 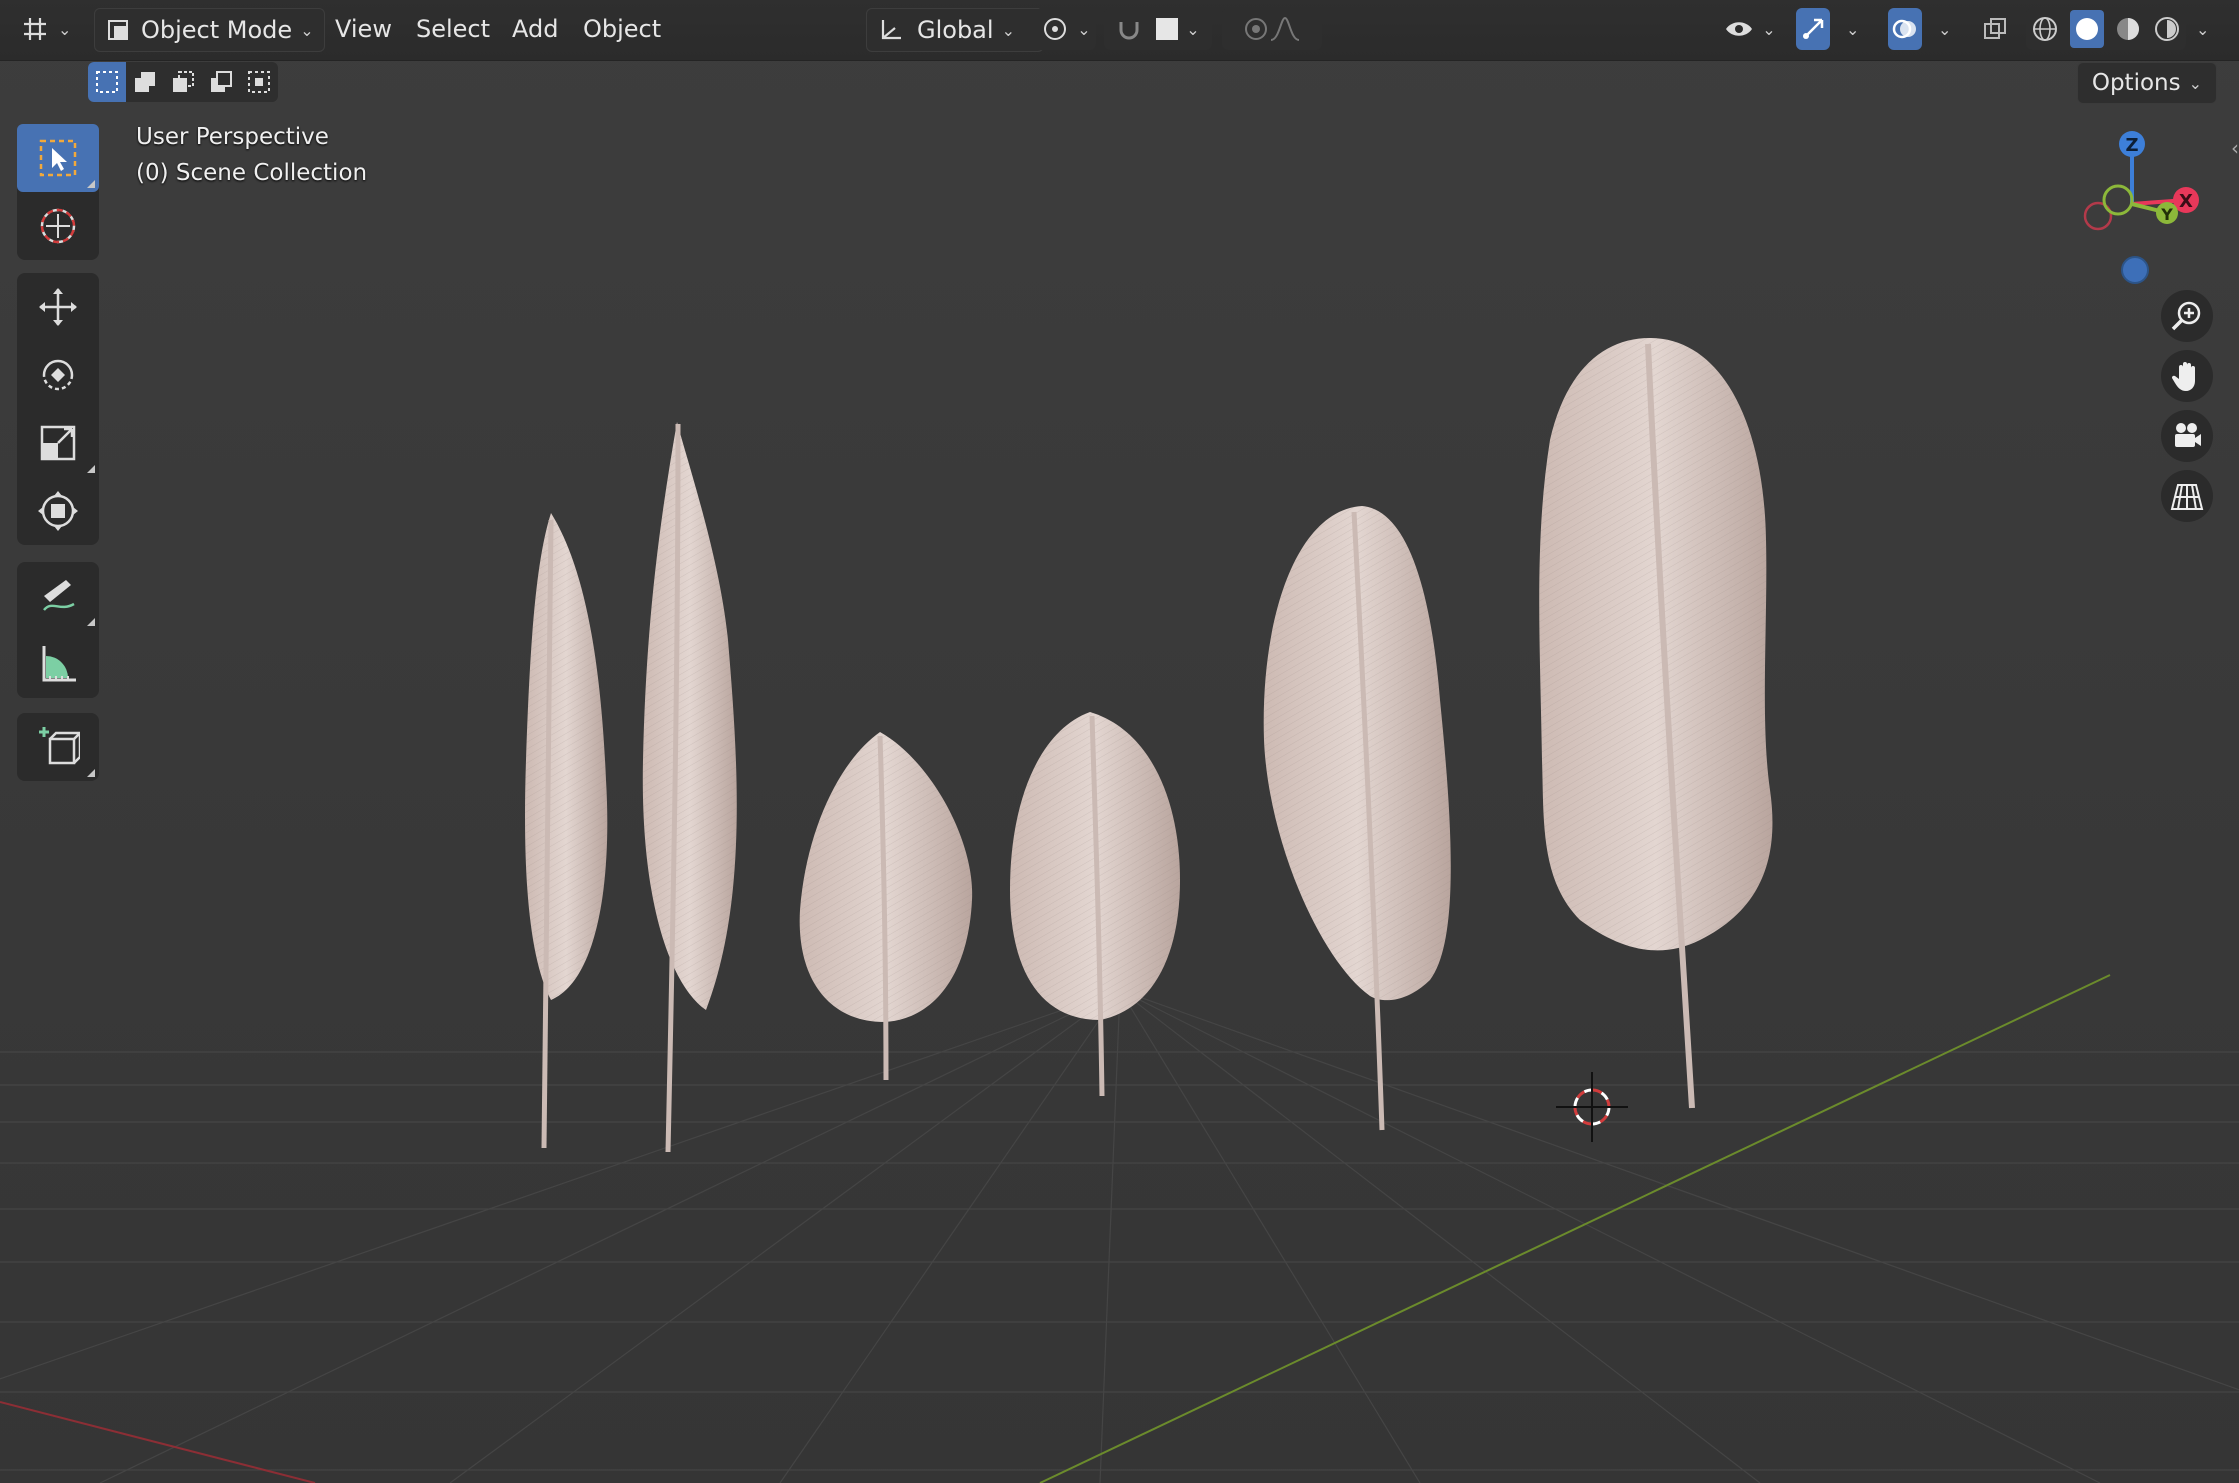 I want to click on snap-controls: ⌄, so click(x=1158, y=29).